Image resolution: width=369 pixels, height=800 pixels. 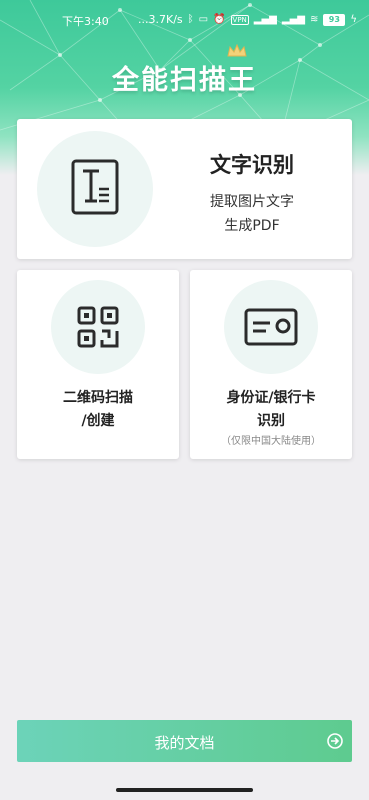 I want to click on text-recognition-line1: 提取图片文字, so click(x=252, y=202).